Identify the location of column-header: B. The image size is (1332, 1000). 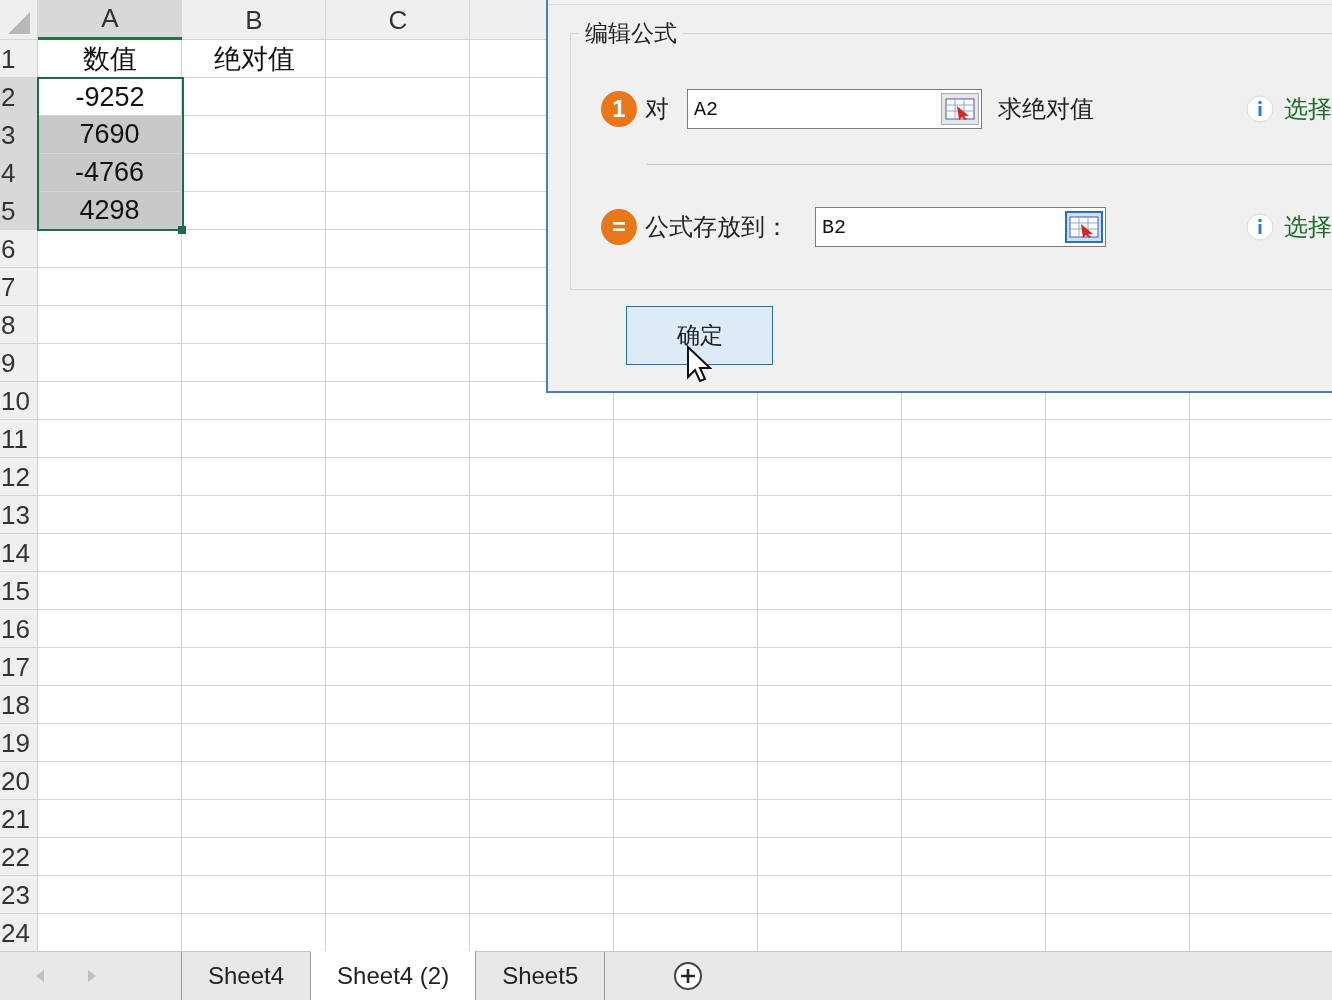
(254, 20).